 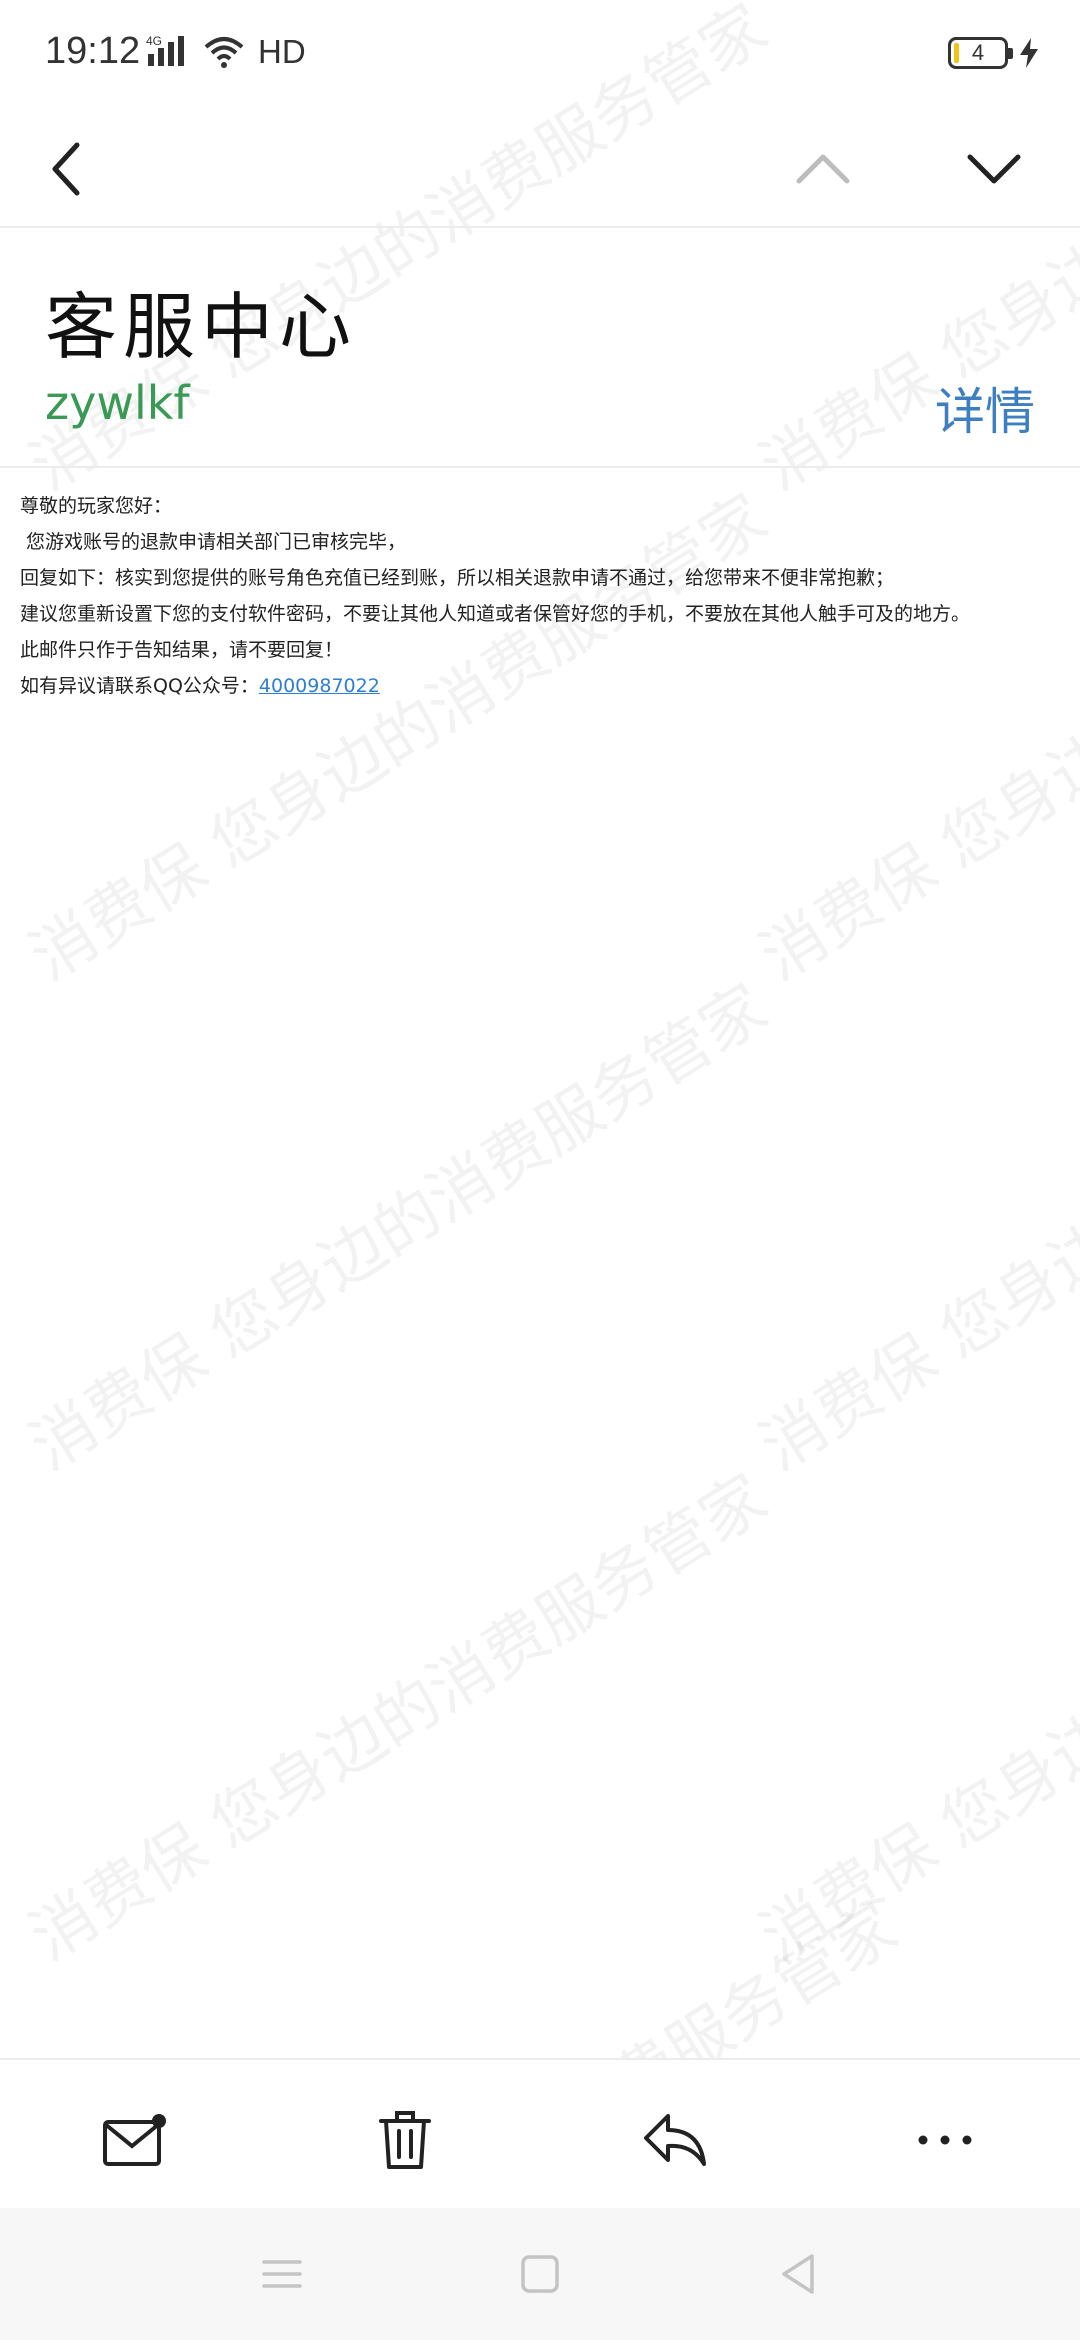 What do you see at coordinates (201, 327) in the screenshot?
I see `sender-name: 客服中心` at bounding box center [201, 327].